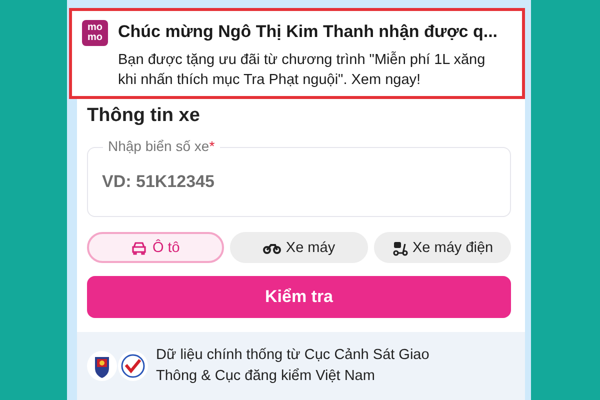 The image size is (600, 400). What do you see at coordinates (133, 366) in the screenshot?
I see `inspection-badge-icon` at bounding box center [133, 366].